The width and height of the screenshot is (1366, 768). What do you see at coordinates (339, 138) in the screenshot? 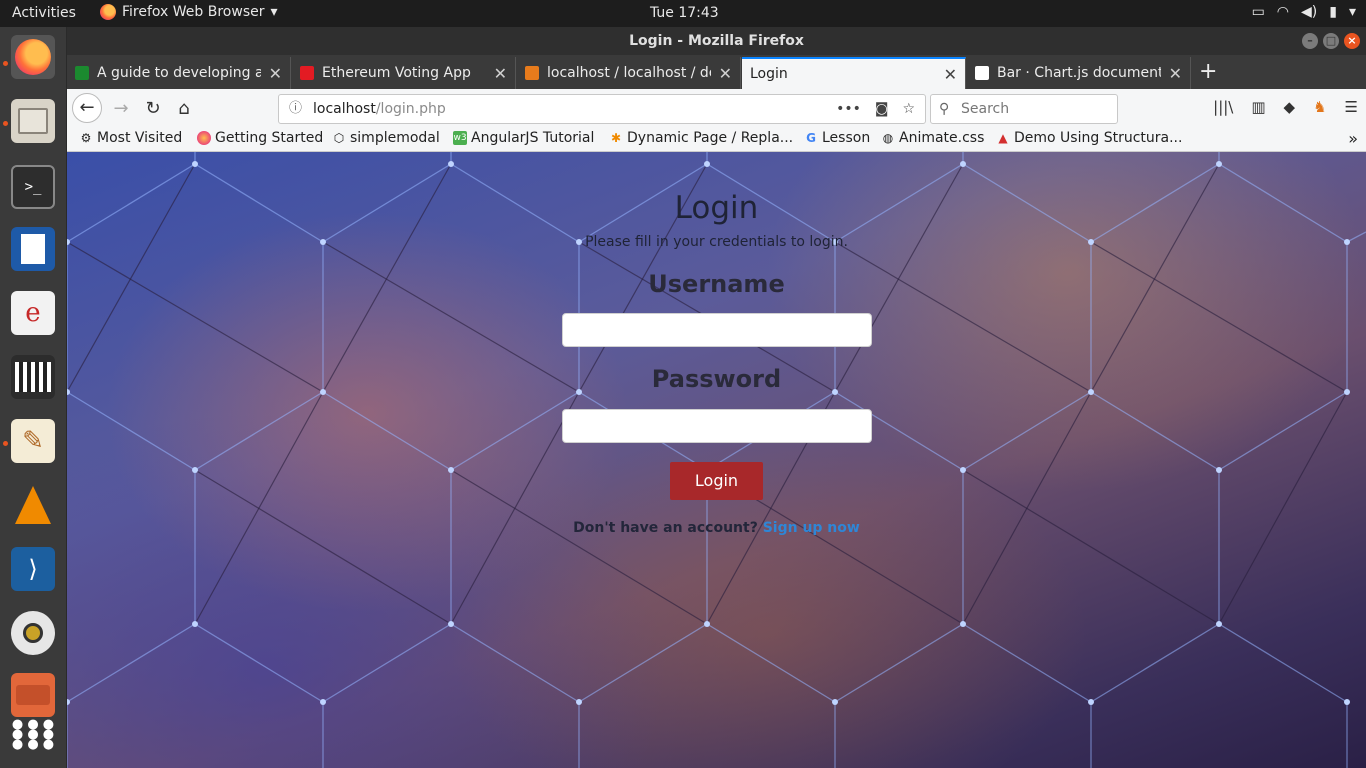
I see `cube-icon: ⬡` at bounding box center [339, 138].